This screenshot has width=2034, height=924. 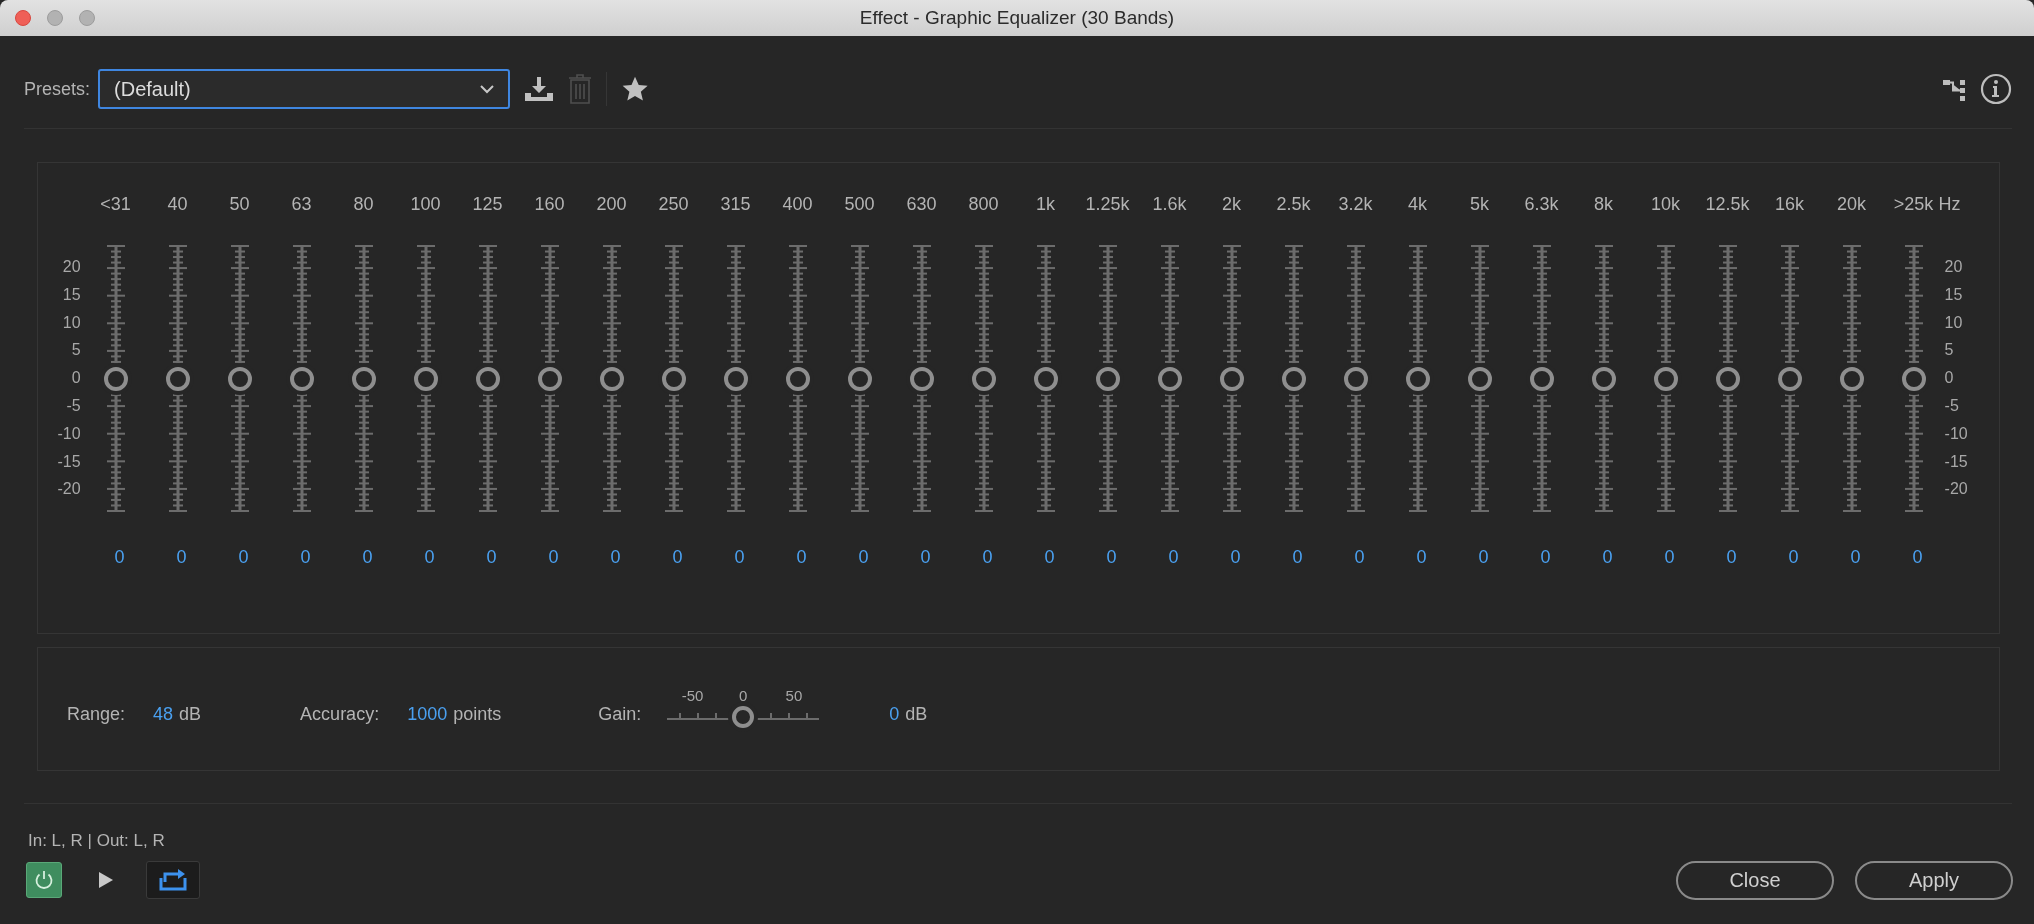 I want to click on band-label: 500, so click(x=859, y=204).